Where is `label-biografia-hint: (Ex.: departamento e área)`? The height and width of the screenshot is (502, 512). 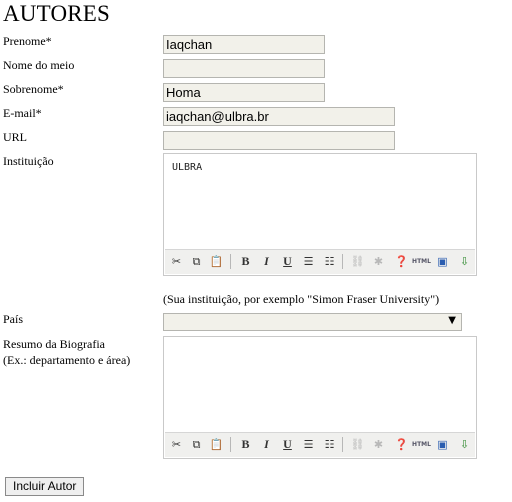
label-biografia-hint: (Ex.: departamento e área) is located at coordinates (67, 360).